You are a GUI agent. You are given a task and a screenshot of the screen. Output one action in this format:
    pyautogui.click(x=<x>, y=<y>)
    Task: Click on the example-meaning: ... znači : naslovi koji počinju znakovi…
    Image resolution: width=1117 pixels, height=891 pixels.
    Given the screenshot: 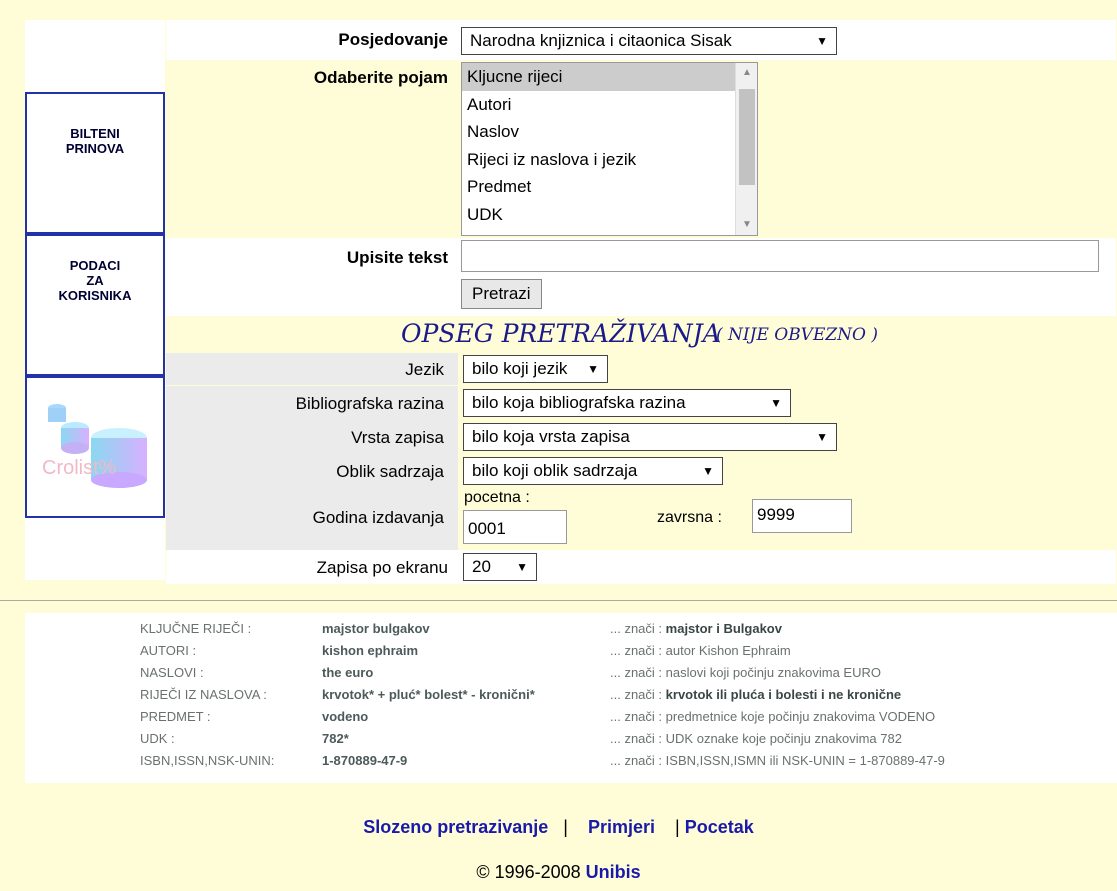 What is the action you would take?
    pyautogui.click(x=745, y=672)
    